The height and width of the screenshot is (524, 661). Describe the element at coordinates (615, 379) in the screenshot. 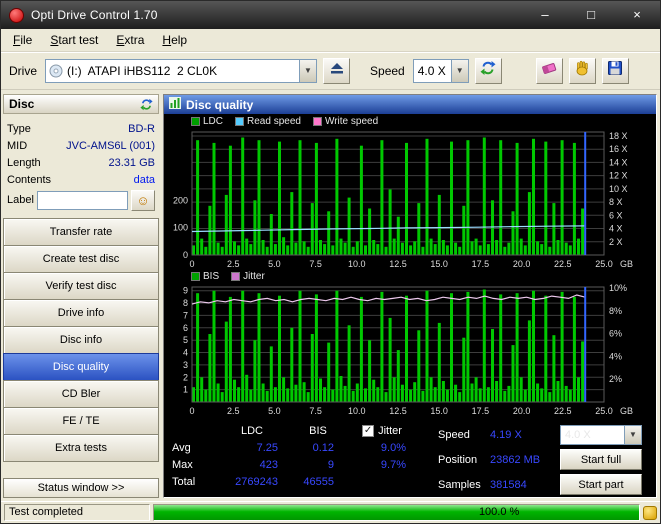

I see `svg-text: 2%` at that location.